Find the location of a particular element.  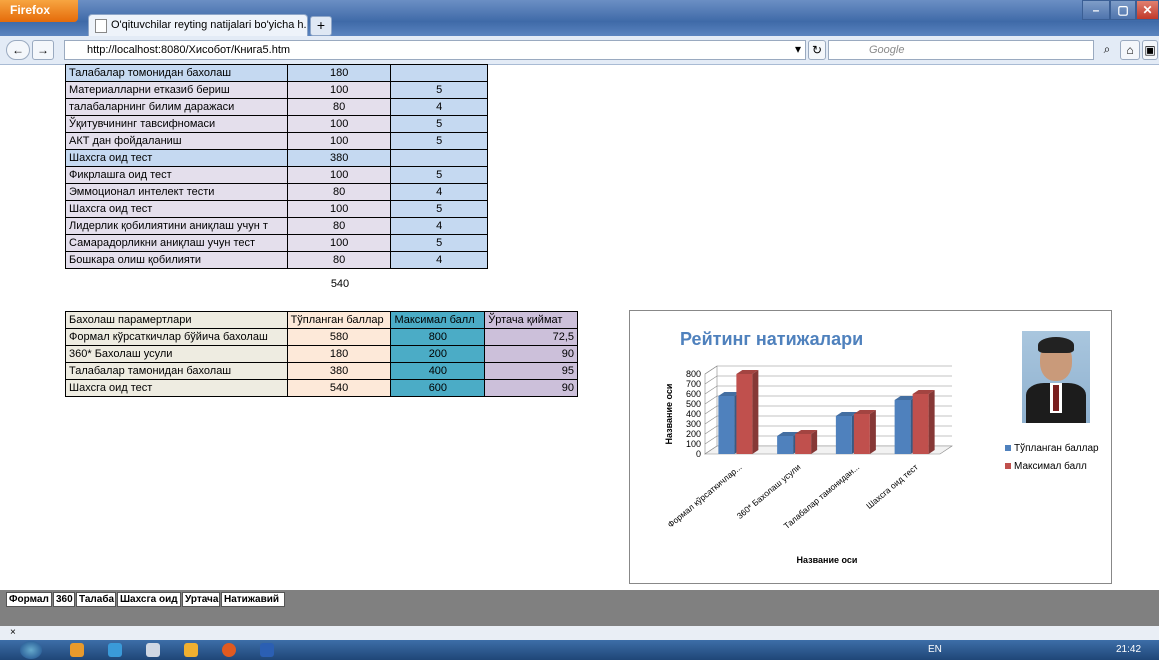

app-icon is located at coordinates (191, 650).